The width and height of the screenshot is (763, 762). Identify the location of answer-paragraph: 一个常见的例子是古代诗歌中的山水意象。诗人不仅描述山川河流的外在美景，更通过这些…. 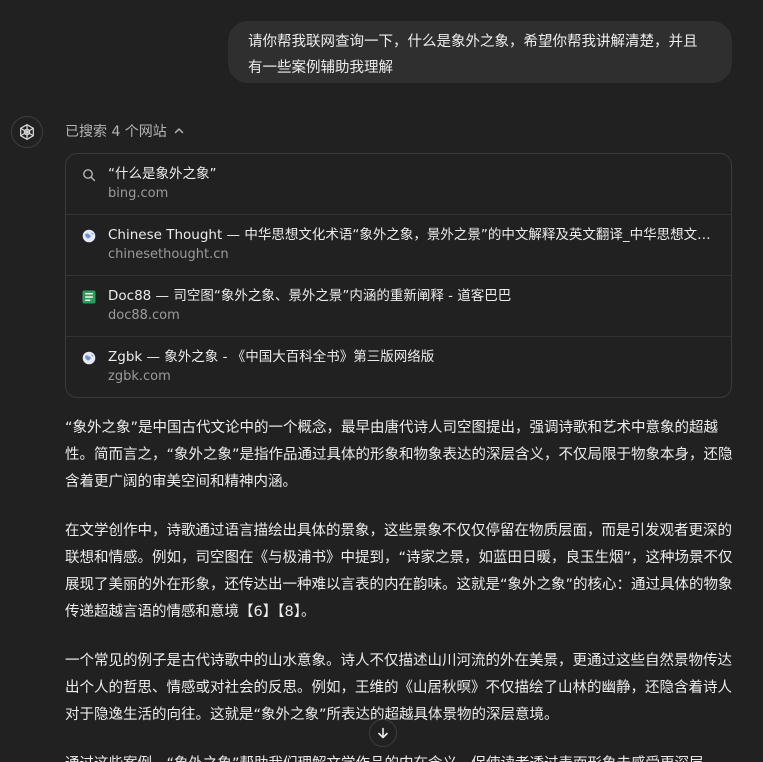
(398, 688).